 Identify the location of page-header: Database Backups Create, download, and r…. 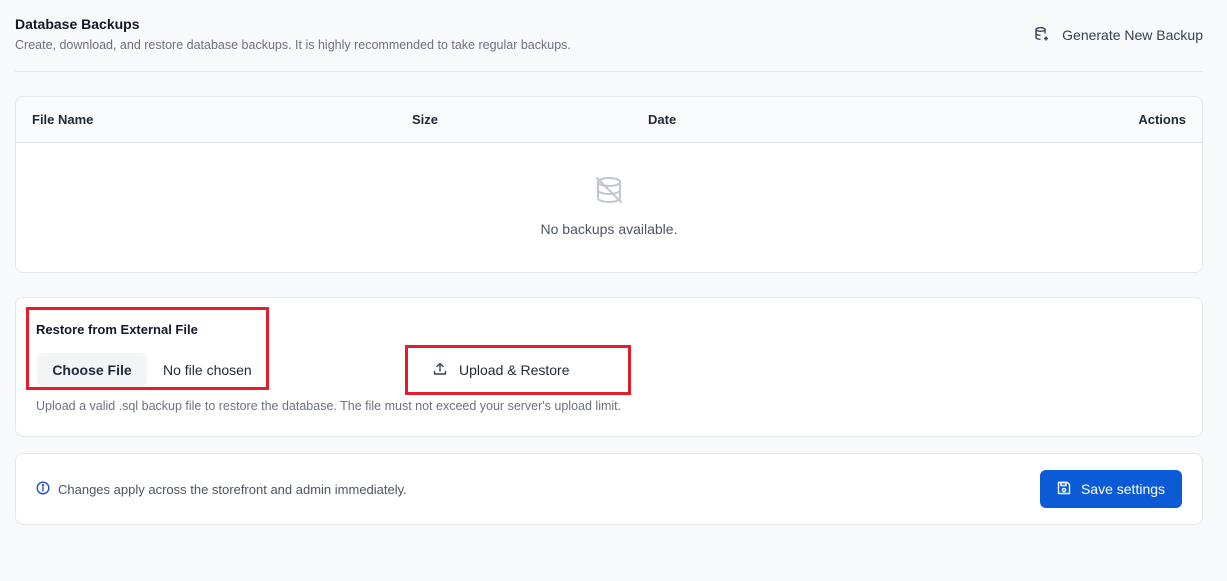
(609, 43).